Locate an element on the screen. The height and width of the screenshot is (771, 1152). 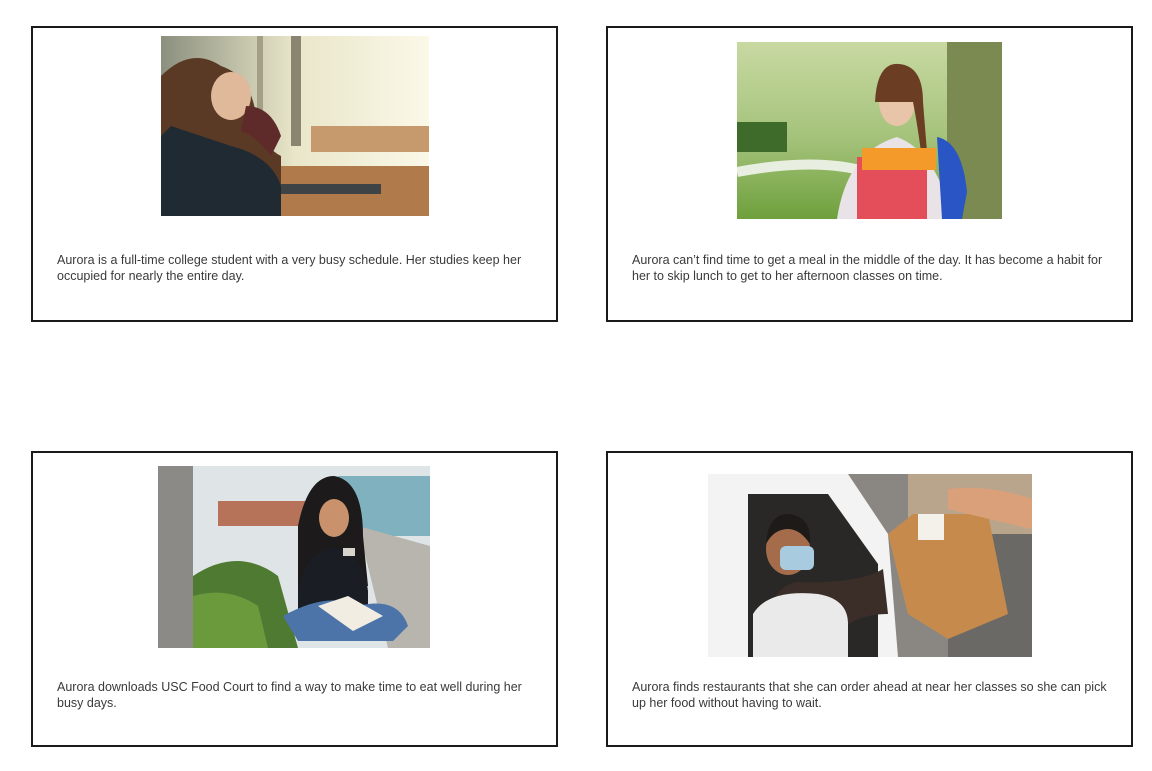
student-resting-on-desk-photo is located at coordinates (295, 126).